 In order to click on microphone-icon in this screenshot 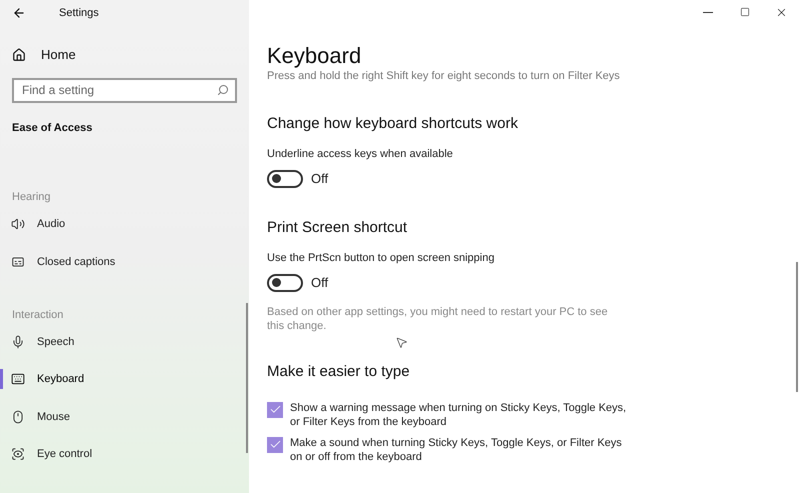, I will do `click(18, 341)`.